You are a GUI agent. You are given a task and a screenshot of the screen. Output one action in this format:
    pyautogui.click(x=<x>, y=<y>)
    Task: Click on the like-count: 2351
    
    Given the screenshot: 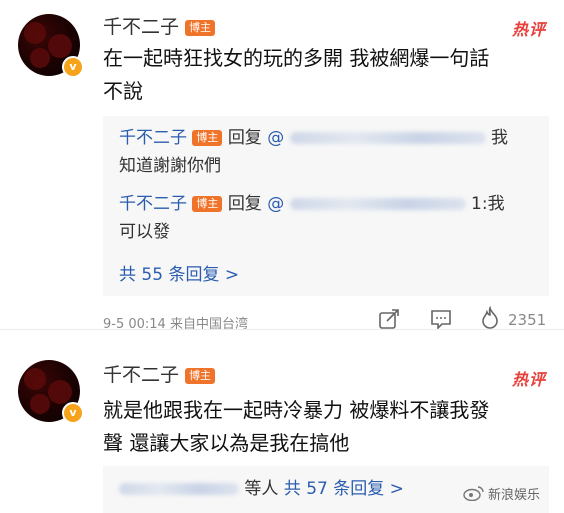 What is the action you would take?
    pyautogui.click(x=527, y=320)
    